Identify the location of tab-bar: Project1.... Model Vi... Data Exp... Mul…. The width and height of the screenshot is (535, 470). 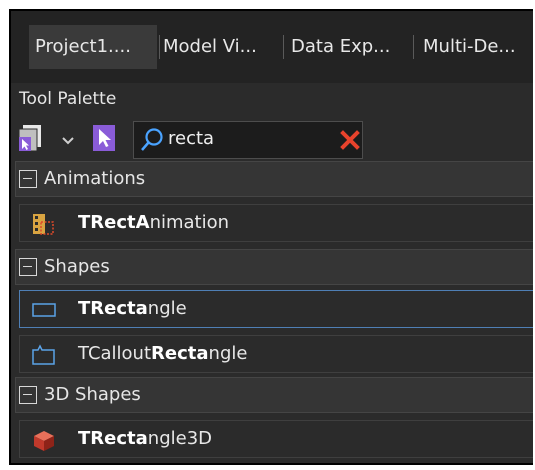
(272, 47).